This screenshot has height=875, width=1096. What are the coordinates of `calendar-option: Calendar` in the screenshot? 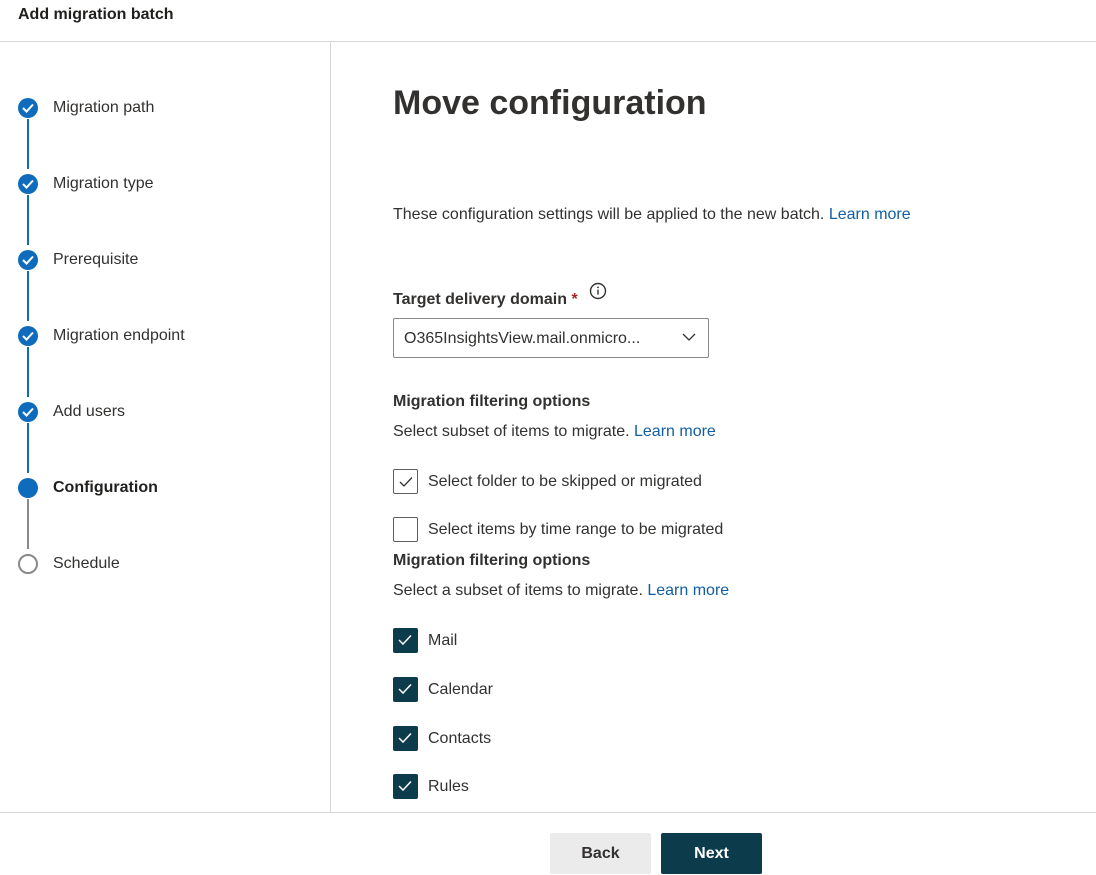 It's located at (643, 690).